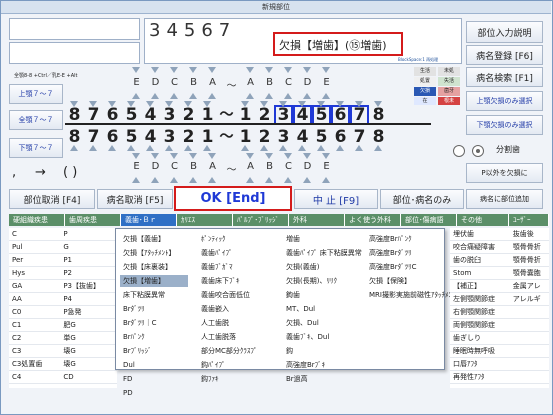  What do you see at coordinates (499, 325) in the screenshot?
I see `table-row: 両側顎関節症` at bounding box center [499, 325].